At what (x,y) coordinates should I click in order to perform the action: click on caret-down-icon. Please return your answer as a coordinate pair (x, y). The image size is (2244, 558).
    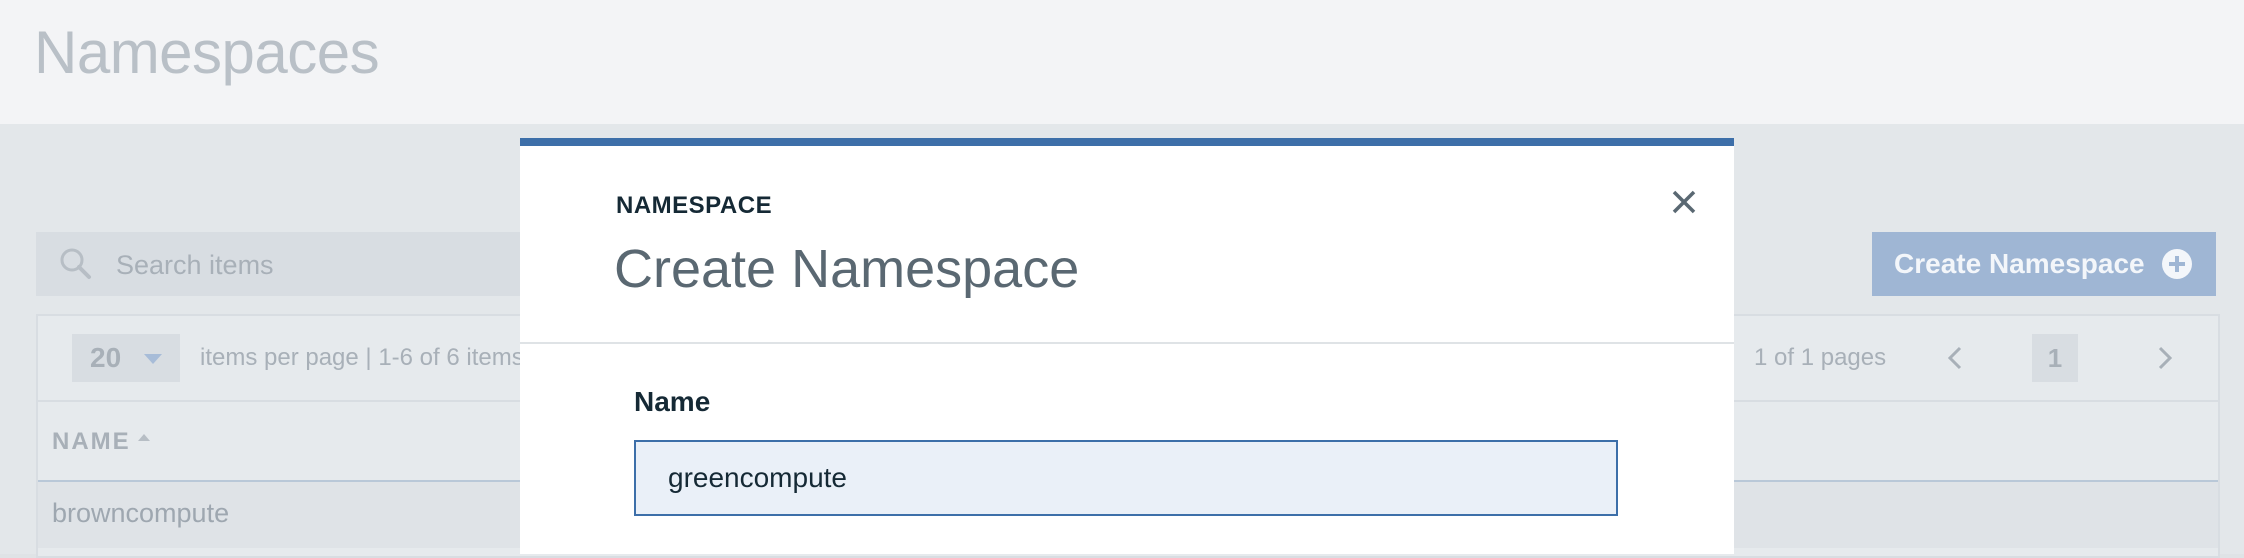
    Looking at the image, I should click on (153, 359).